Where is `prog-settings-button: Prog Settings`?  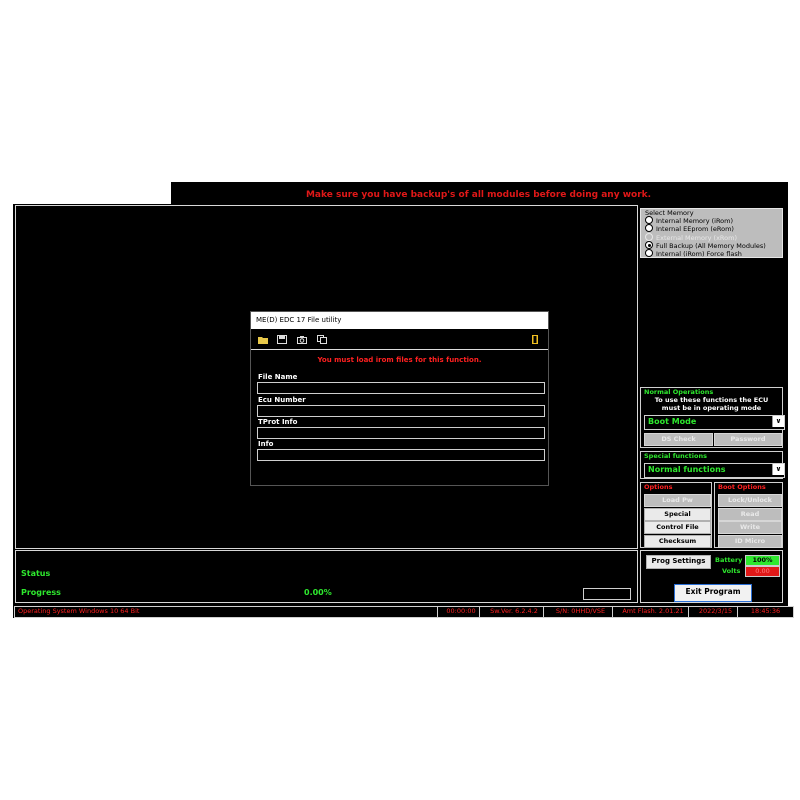 prog-settings-button: Prog Settings is located at coordinates (678, 562).